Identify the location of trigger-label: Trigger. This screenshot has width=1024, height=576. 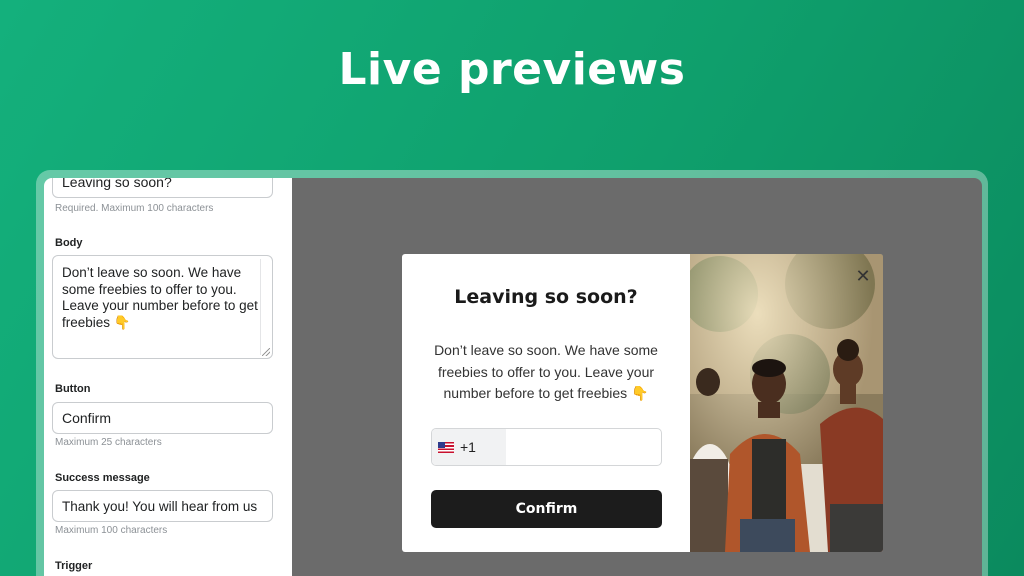
(74, 566).